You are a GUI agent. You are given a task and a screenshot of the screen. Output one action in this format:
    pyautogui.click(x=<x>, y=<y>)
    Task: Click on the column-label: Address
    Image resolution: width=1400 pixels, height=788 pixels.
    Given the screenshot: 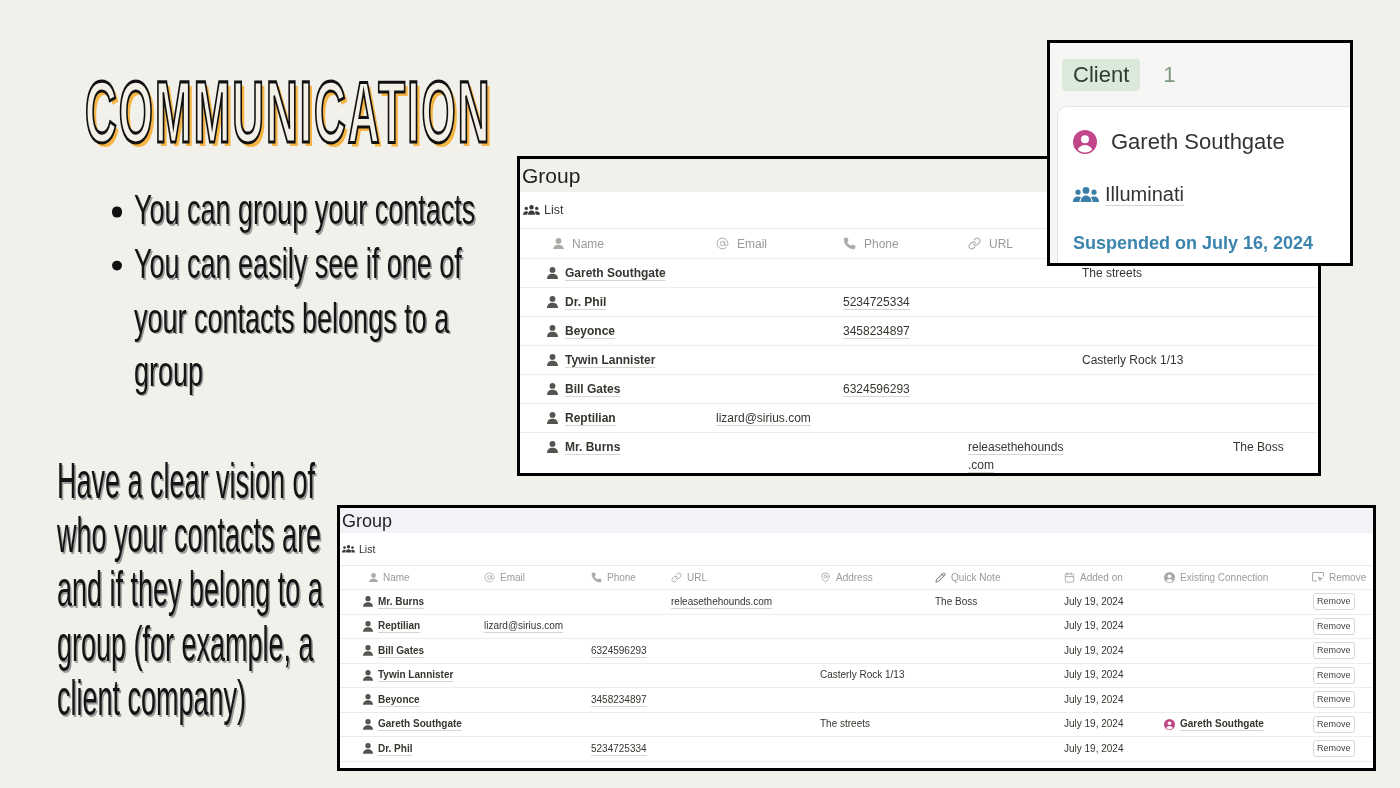 What is the action you would take?
    pyautogui.click(x=854, y=577)
    